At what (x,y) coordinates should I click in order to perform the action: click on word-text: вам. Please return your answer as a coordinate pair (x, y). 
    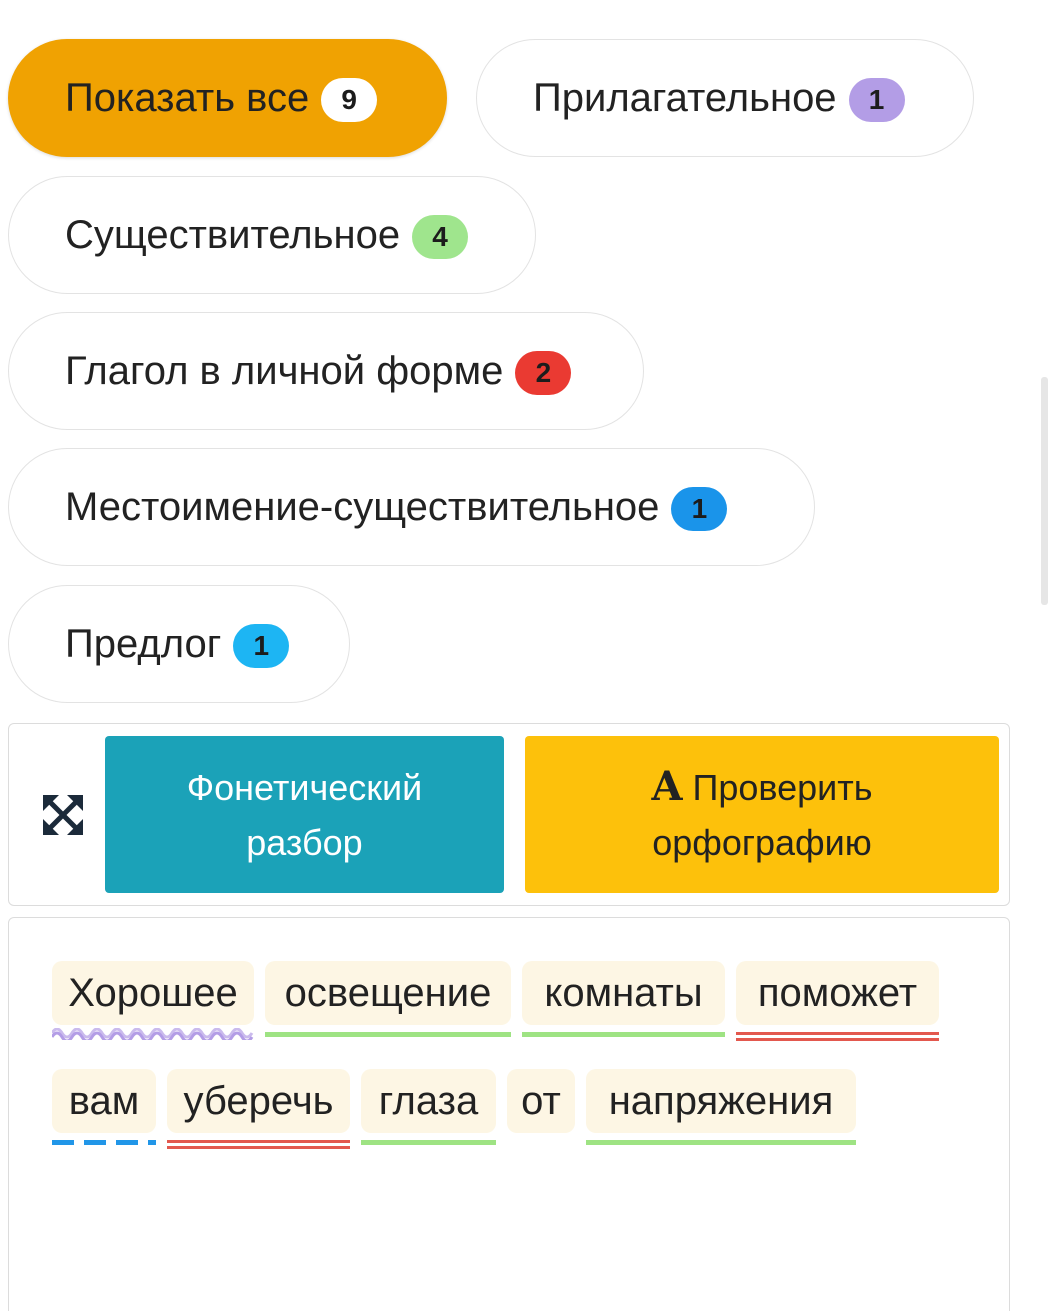
    Looking at the image, I should click on (104, 1101).